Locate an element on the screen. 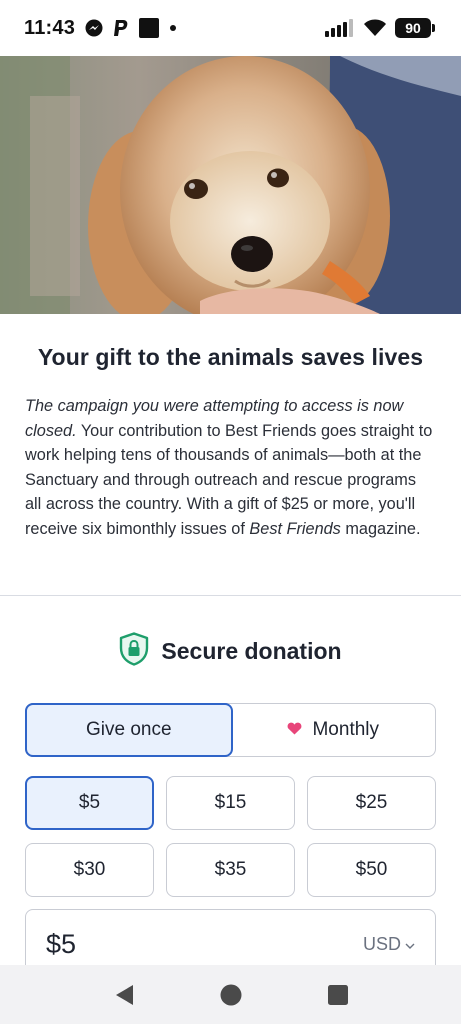 The height and width of the screenshot is (1024, 461). amount-option: $25 is located at coordinates (371, 803).